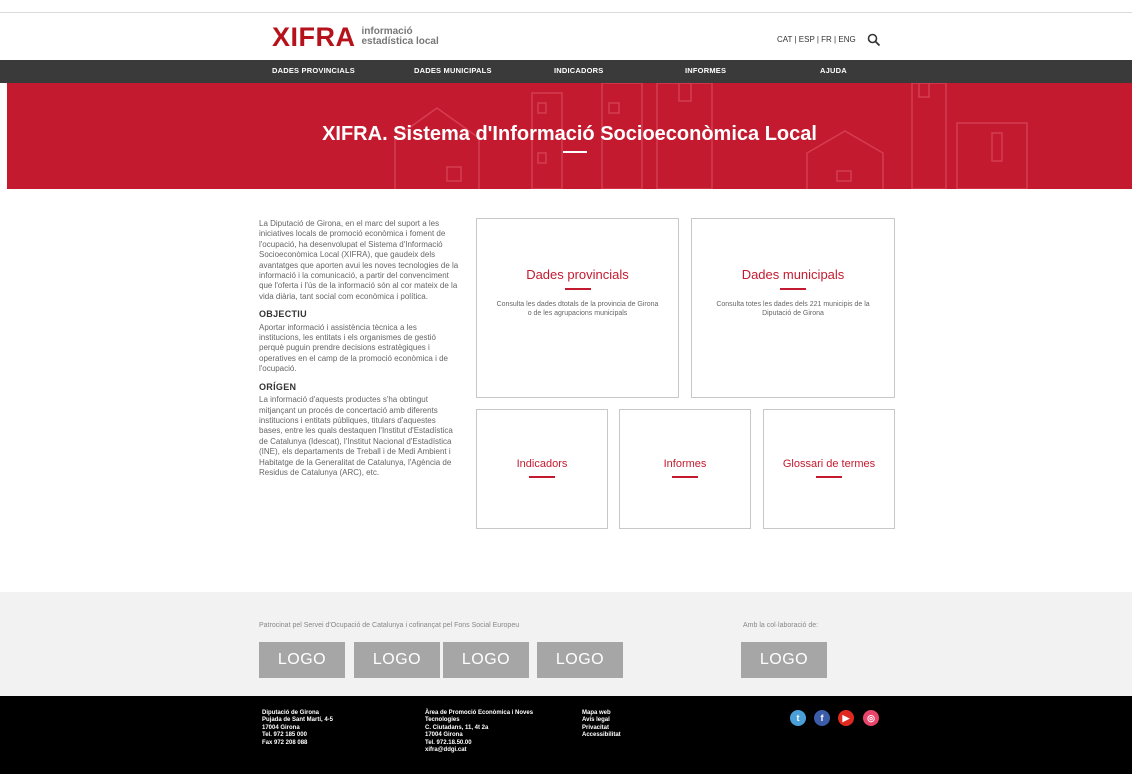  Describe the element at coordinates (298, 720) in the screenshot. I see `footer-line: Pujada de Sant Martí, 4-5` at that location.